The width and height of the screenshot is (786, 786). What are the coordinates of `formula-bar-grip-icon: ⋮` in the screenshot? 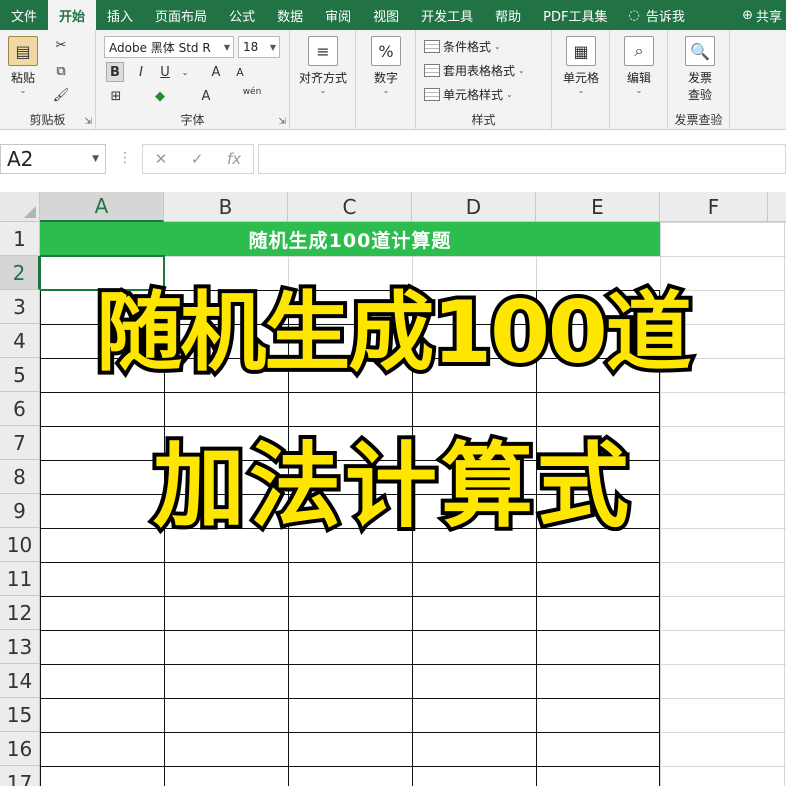 It's located at (125, 158).